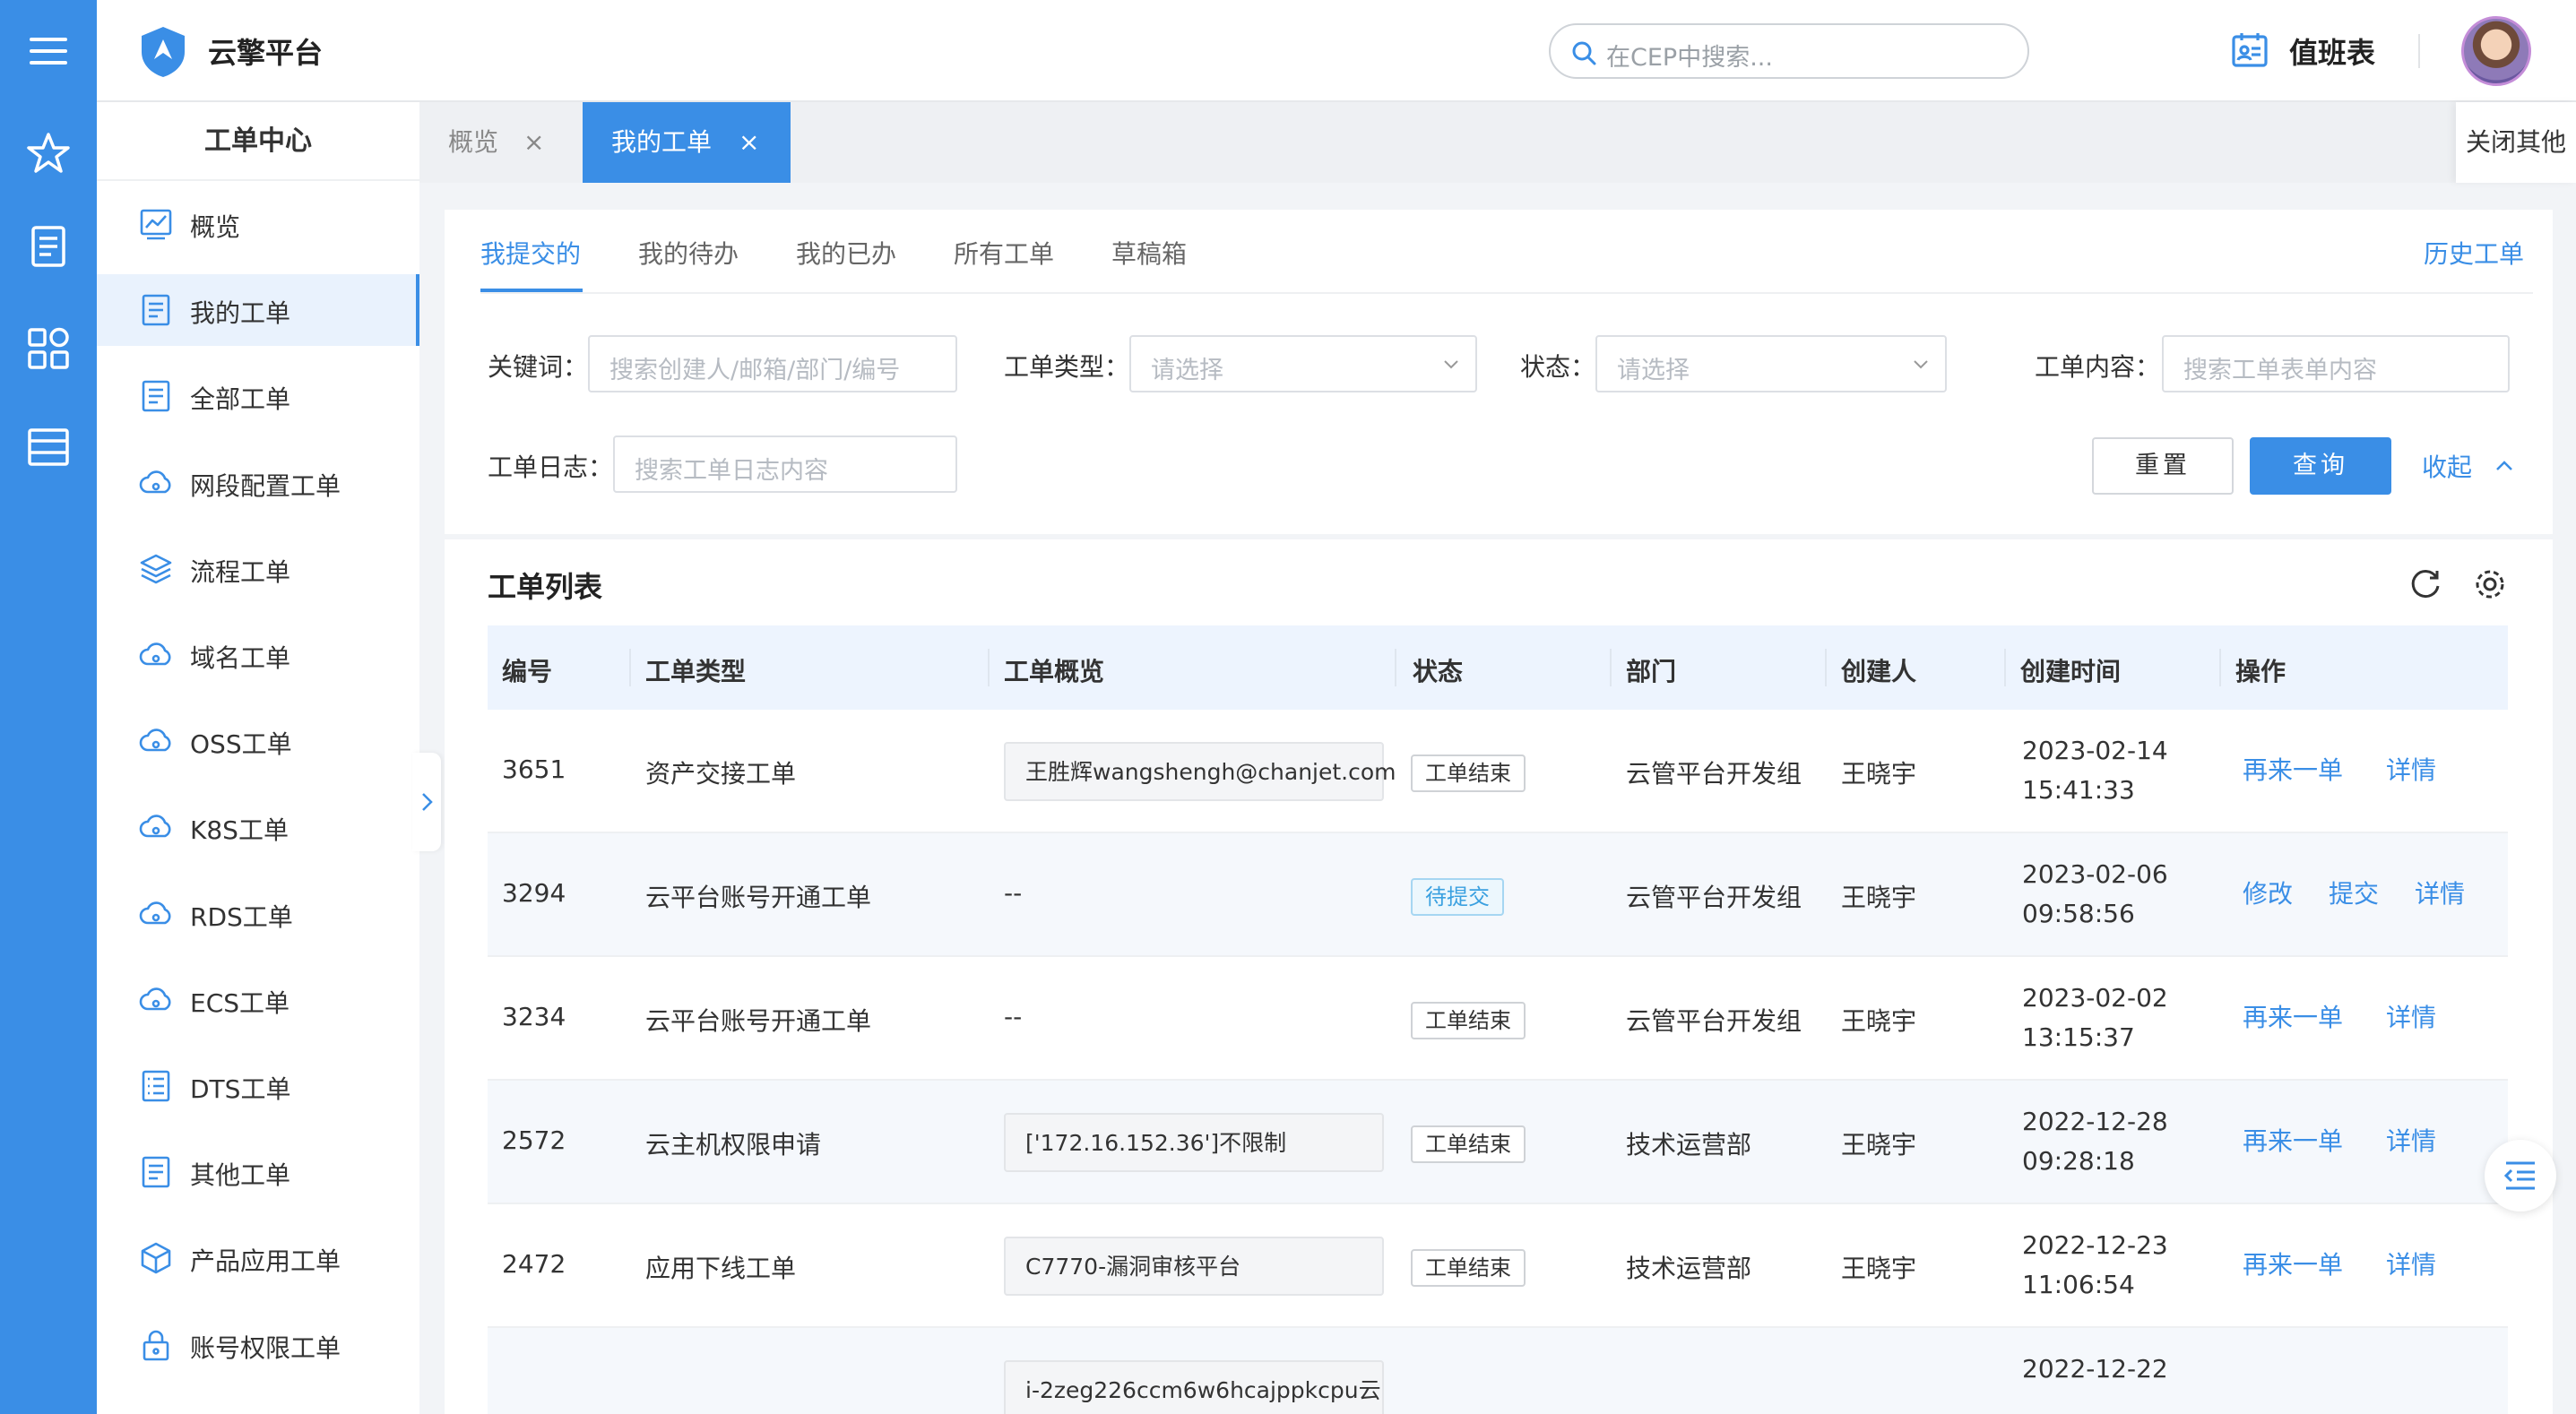  Describe the element at coordinates (2496, 51) in the screenshot. I see `avatar` at that location.